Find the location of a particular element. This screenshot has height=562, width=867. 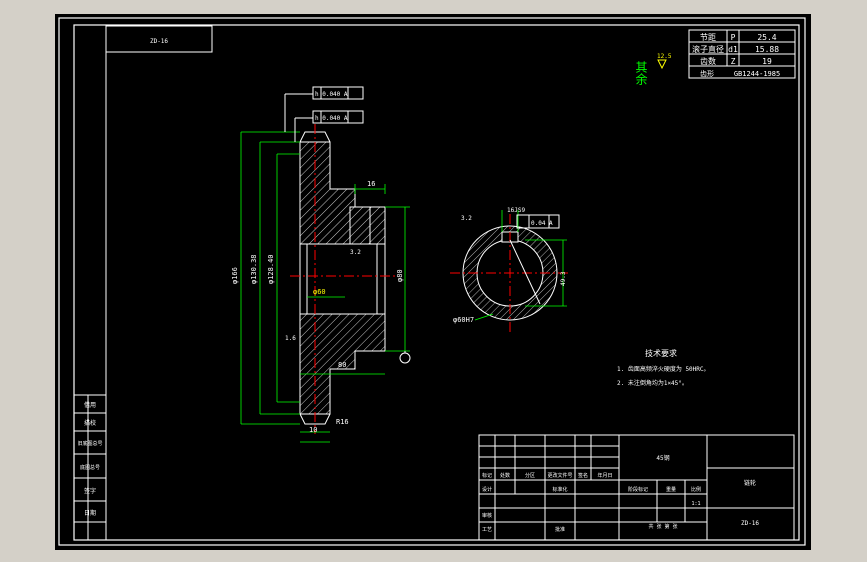

proc-label: 工艺 is located at coordinates (487, 530).